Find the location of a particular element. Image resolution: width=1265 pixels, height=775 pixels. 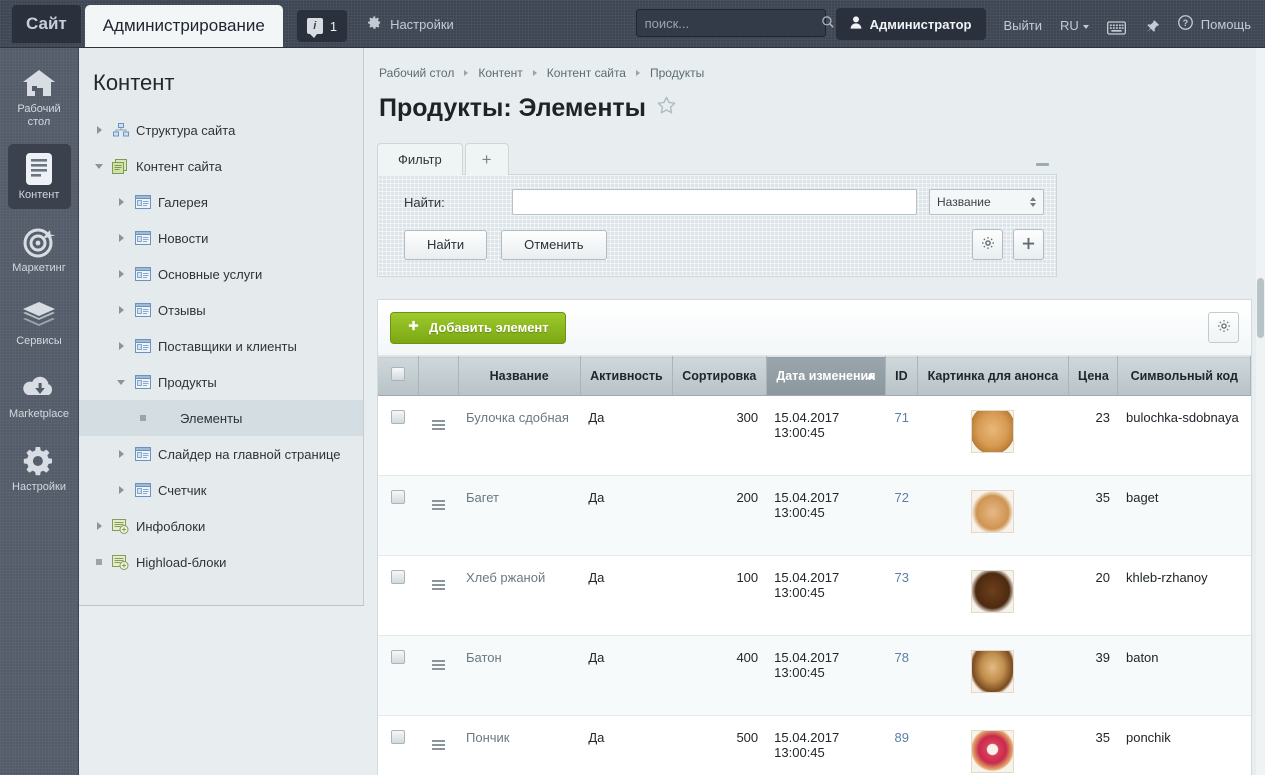

tab-administration: Администрирование is located at coordinates (183, 26).